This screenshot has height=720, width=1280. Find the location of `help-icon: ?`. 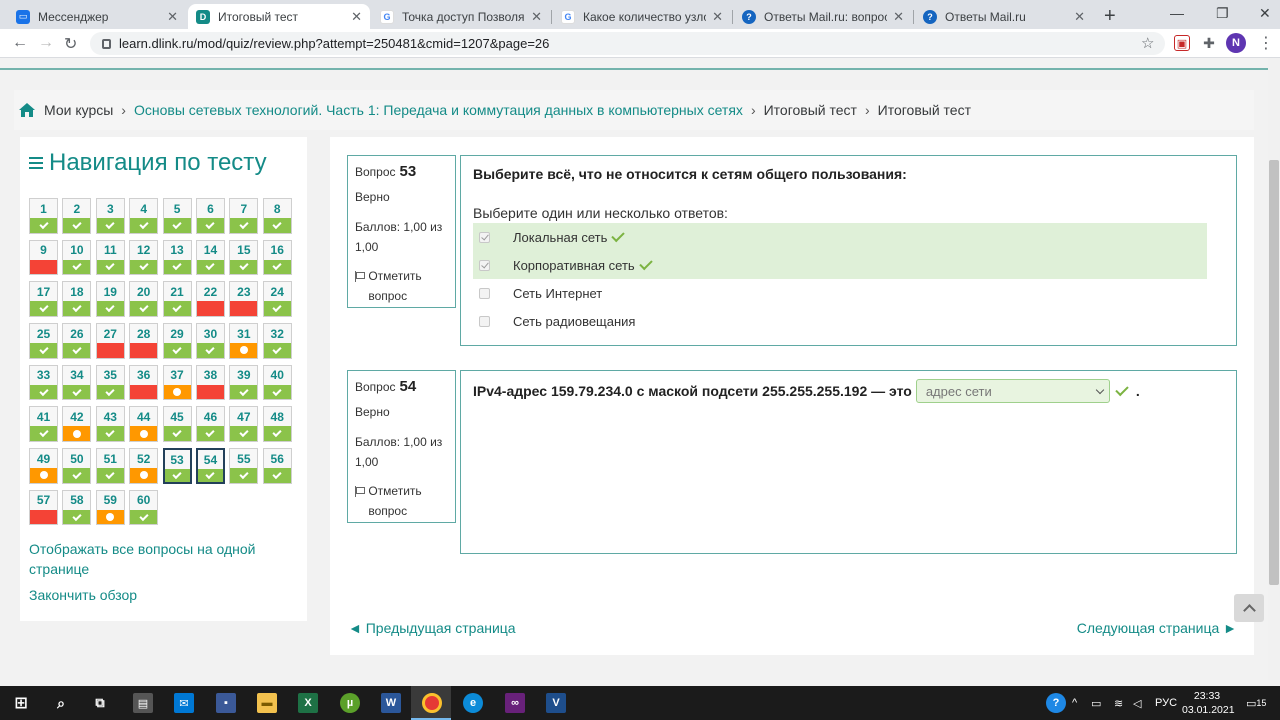

help-icon: ? is located at coordinates (1056, 703).